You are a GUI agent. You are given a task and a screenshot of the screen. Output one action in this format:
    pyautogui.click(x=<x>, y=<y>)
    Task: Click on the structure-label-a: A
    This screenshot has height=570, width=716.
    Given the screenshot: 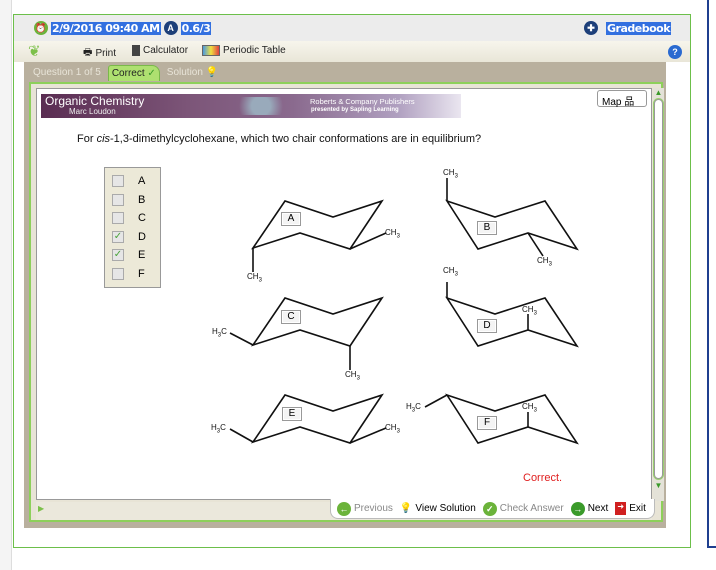 What is the action you would take?
    pyautogui.click(x=291, y=219)
    